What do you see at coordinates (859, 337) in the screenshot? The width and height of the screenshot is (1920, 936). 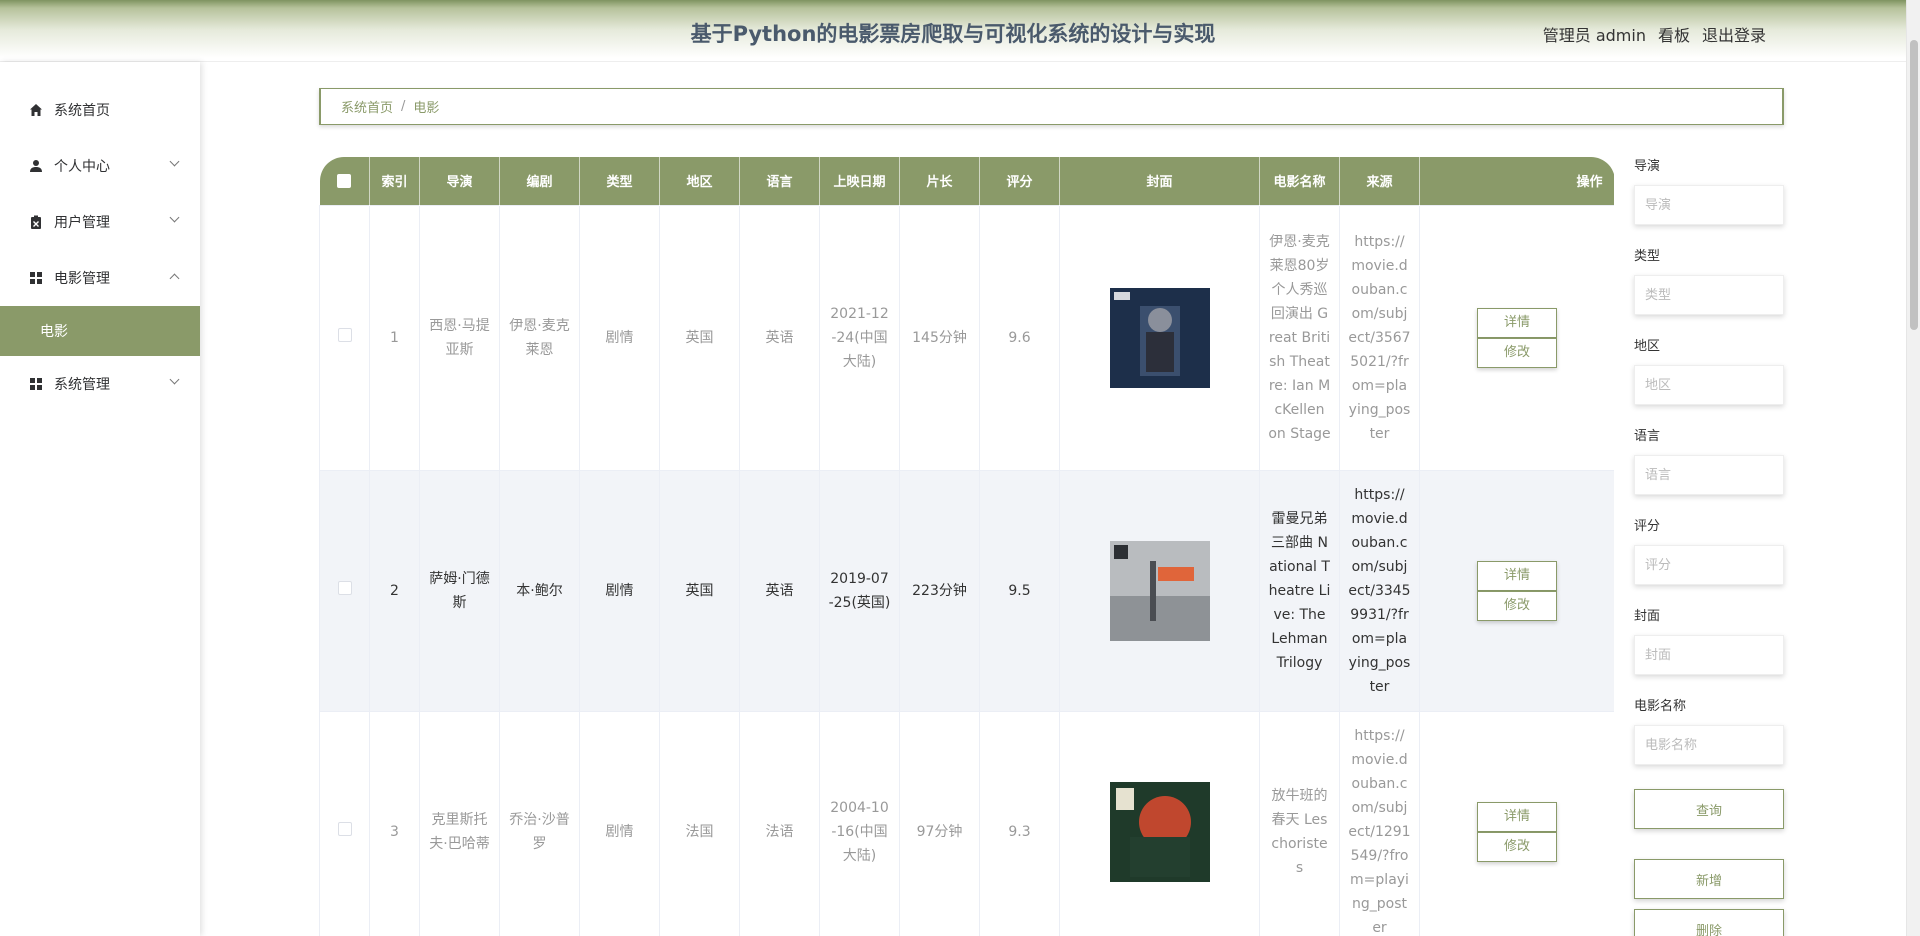 I see `cell-release-date: 2021-12-24(中国大陆)` at bounding box center [859, 337].